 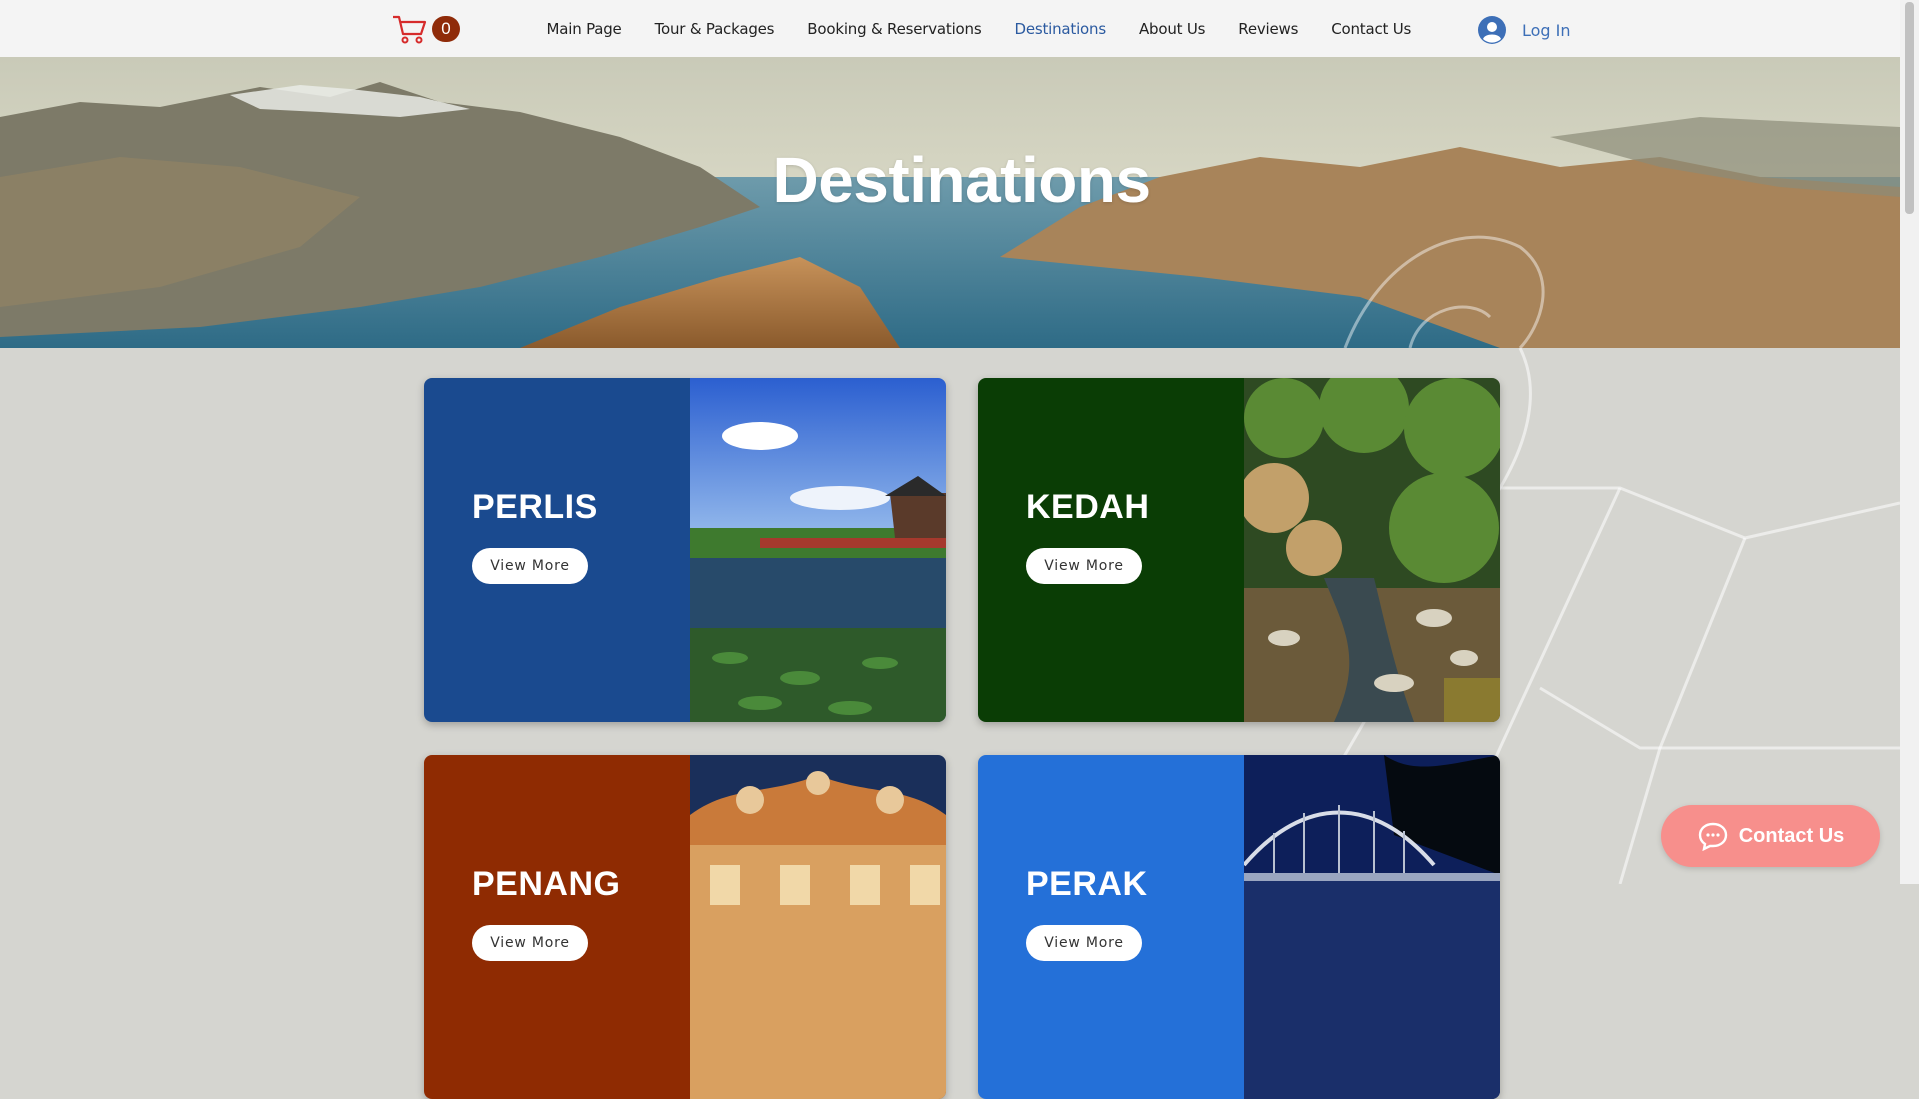 I want to click on contact-us-label: Contact Us, so click(x=1791, y=835).